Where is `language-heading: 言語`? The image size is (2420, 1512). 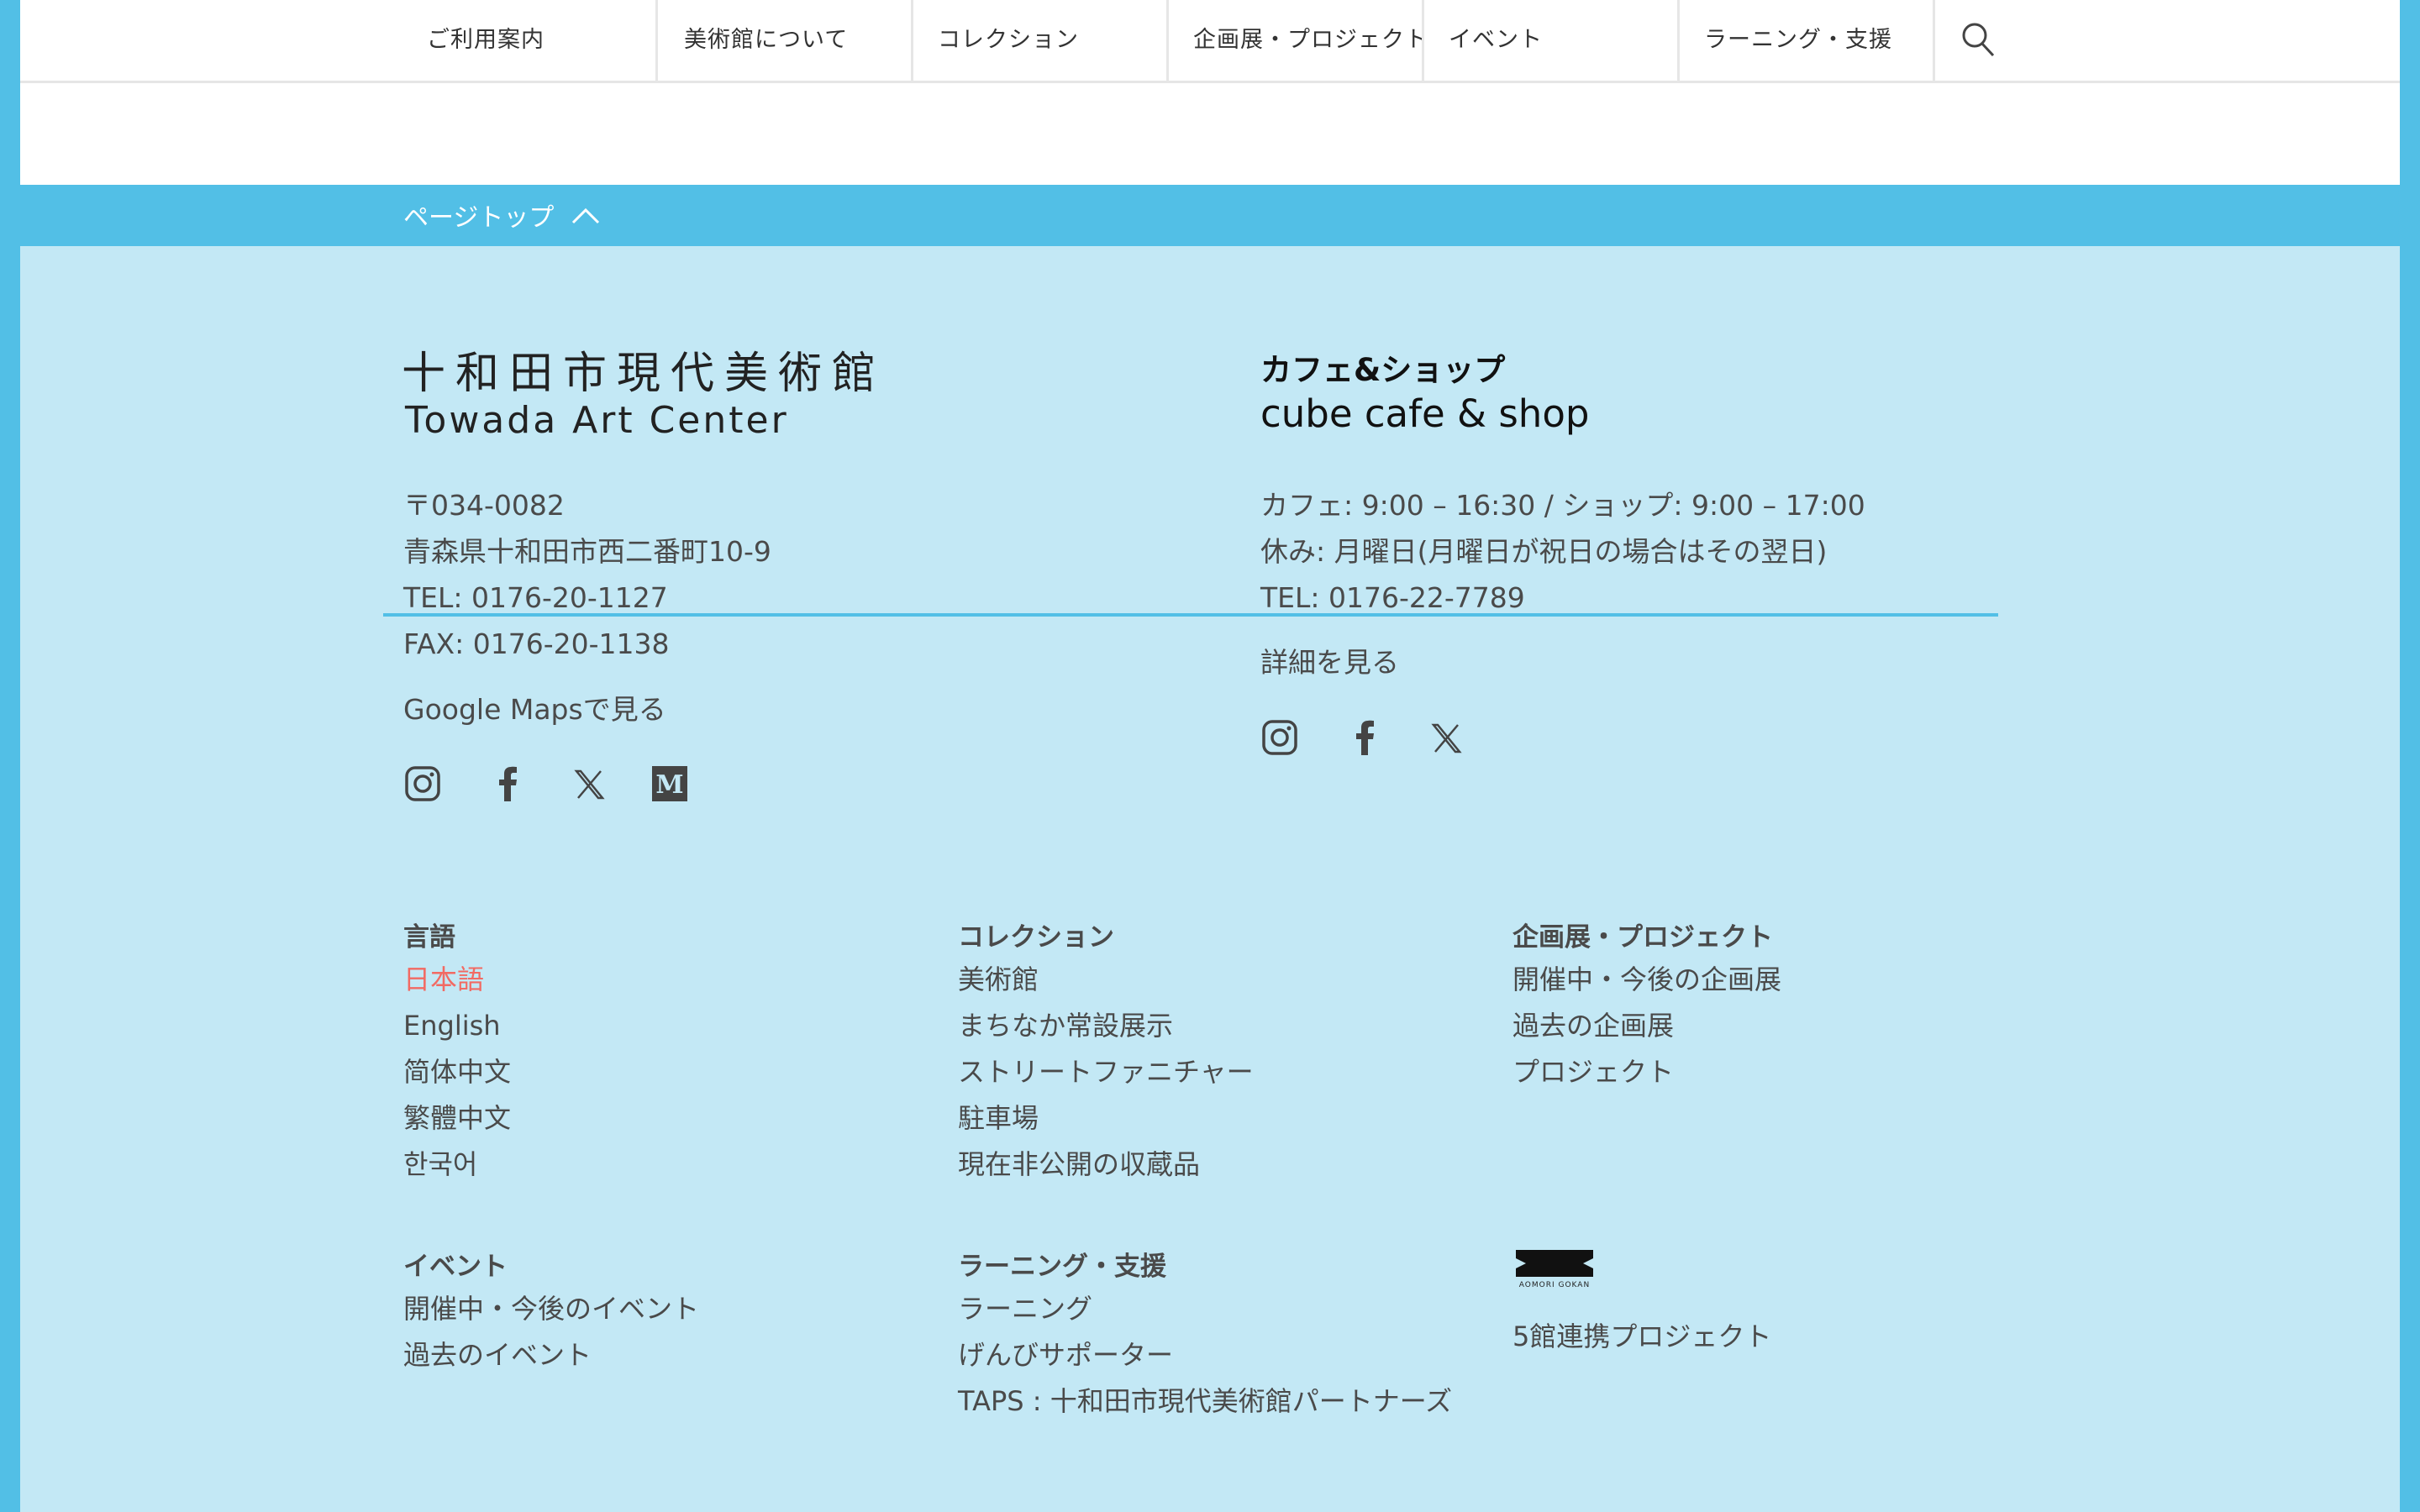 language-heading: 言語 is located at coordinates (429, 937).